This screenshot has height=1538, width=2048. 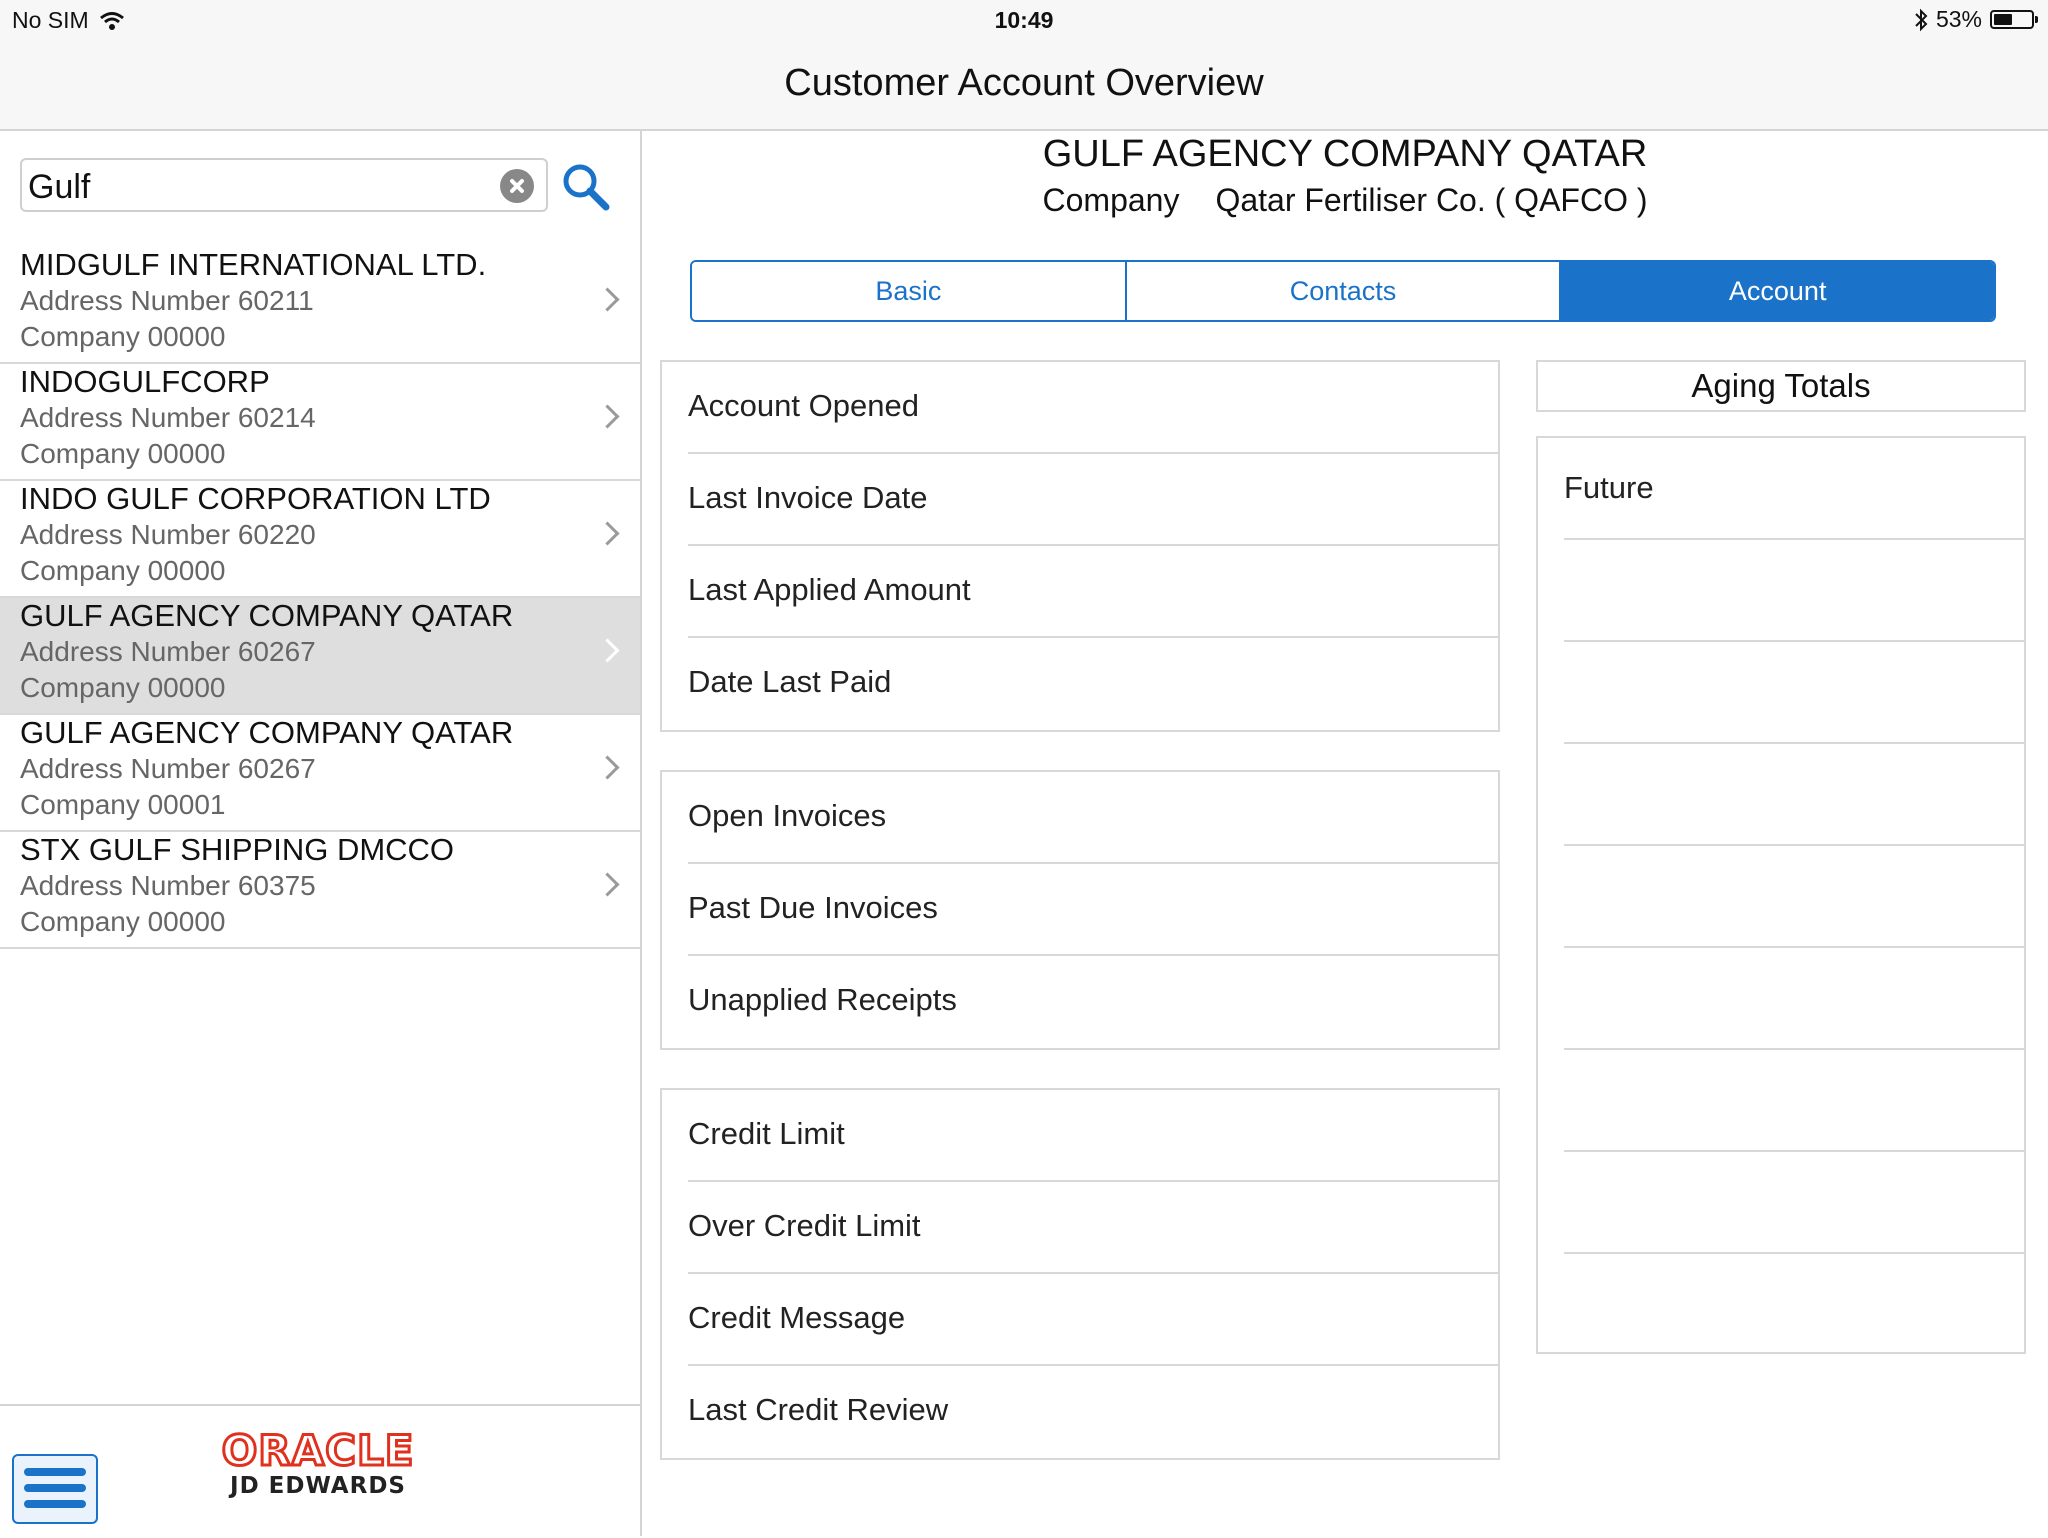 I want to click on field-row: Date Last Paid, so click(x=1093, y=684).